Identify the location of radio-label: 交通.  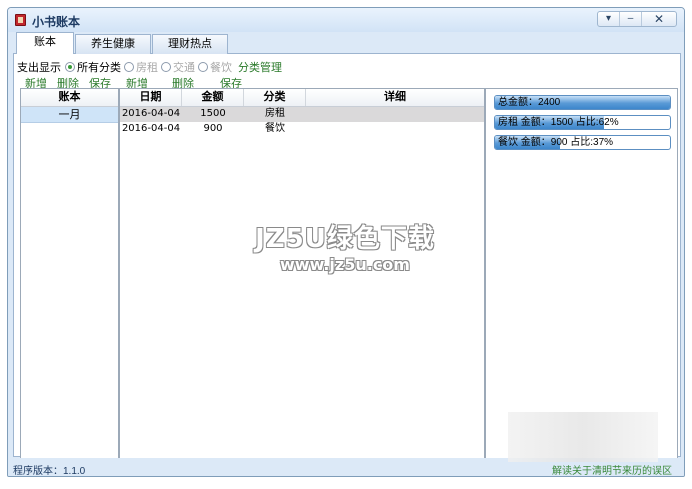
(184, 68).